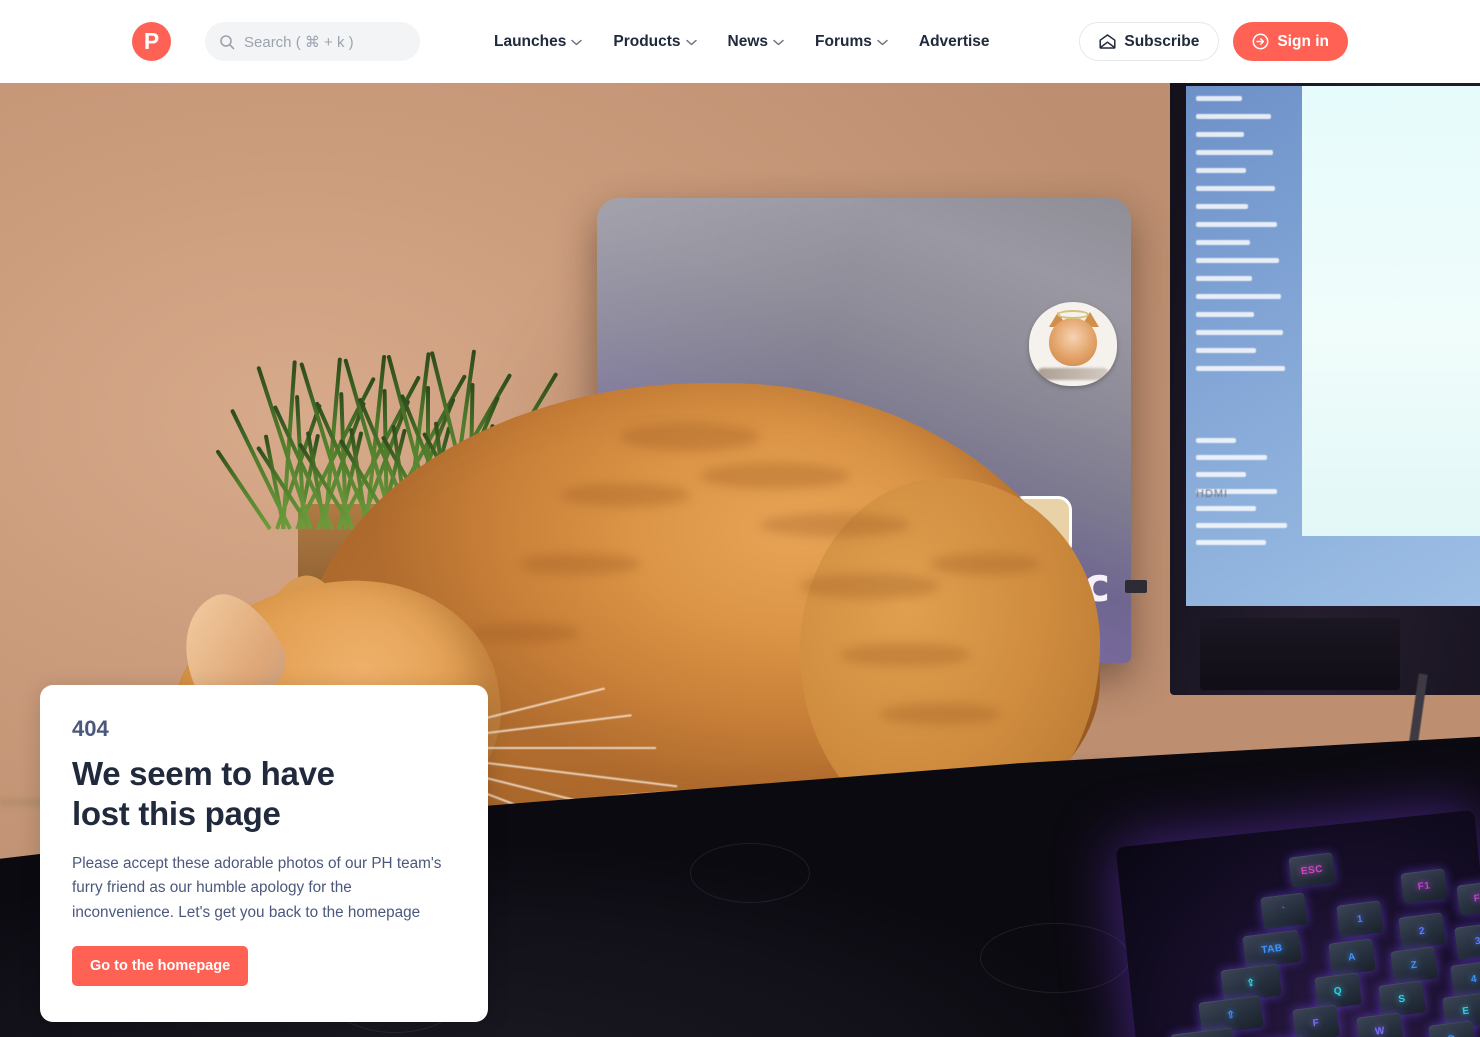 This screenshot has width=1480, height=1037. What do you see at coordinates (843, 41) in the screenshot?
I see `nav-label: Forums` at bounding box center [843, 41].